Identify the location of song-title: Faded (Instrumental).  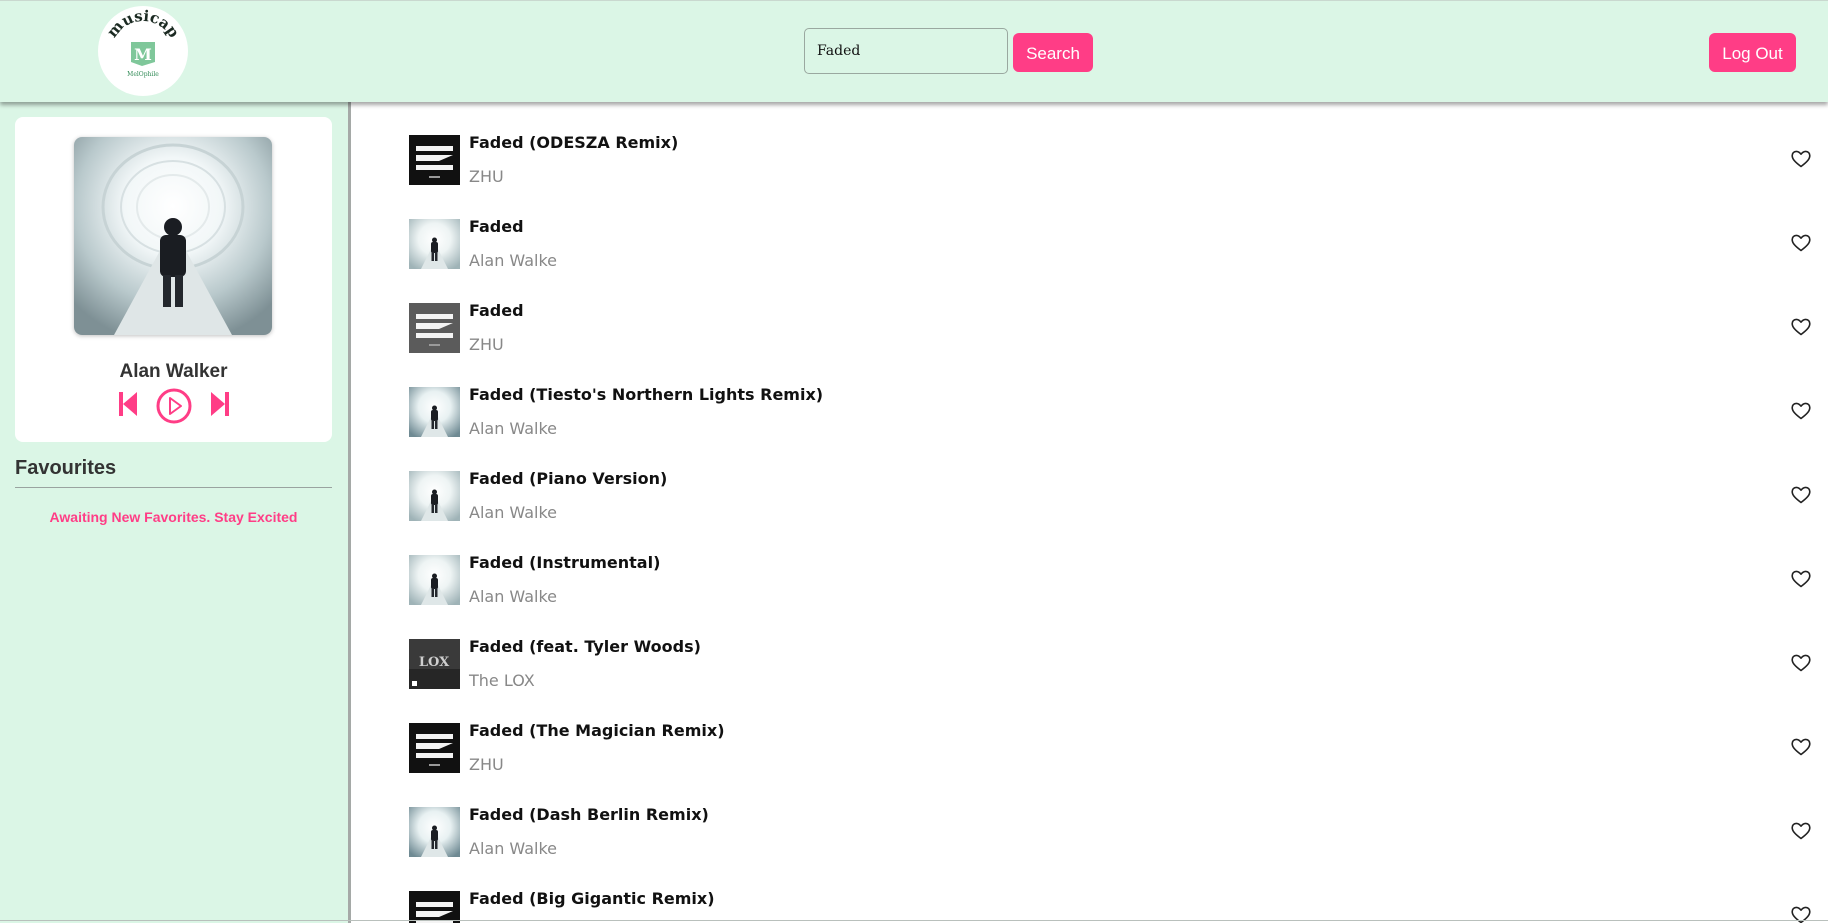
(564, 562).